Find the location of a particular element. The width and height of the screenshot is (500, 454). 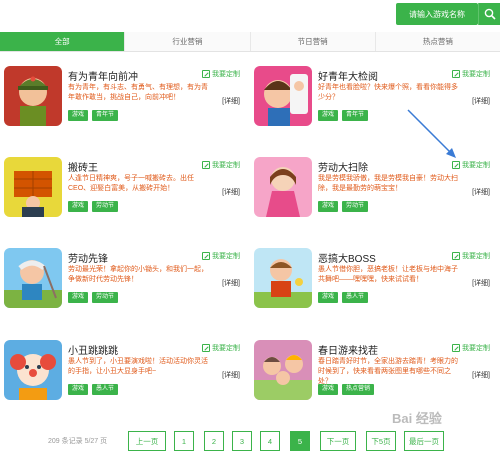

game-title: 小丑跳跳跳 is located at coordinates (93, 349).